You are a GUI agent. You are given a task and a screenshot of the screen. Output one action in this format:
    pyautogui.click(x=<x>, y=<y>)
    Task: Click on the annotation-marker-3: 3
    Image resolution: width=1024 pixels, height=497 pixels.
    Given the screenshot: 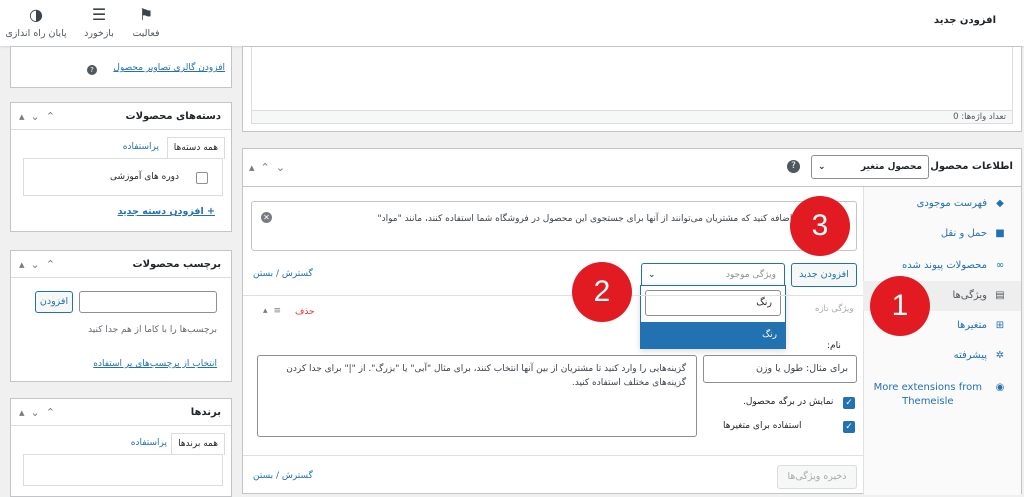 What is the action you would take?
    pyautogui.click(x=820, y=226)
    